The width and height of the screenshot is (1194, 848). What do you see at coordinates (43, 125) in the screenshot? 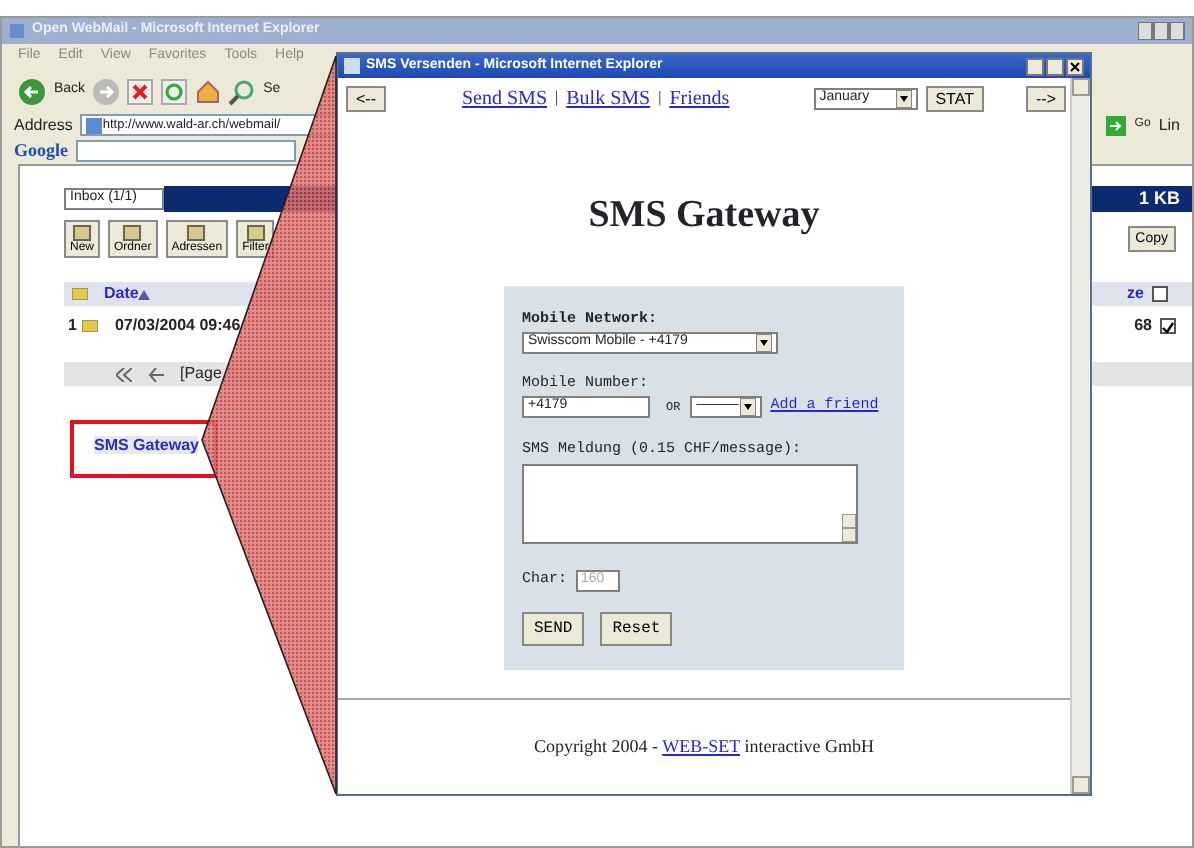
I see `address-label: Address` at bounding box center [43, 125].